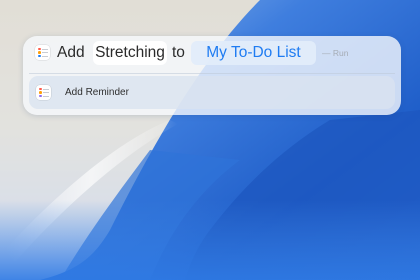 The height and width of the screenshot is (280, 420). What do you see at coordinates (130, 53) in the screenshot?
I see `item-parameter-token: Stretching` at bounding box center [130, 53].